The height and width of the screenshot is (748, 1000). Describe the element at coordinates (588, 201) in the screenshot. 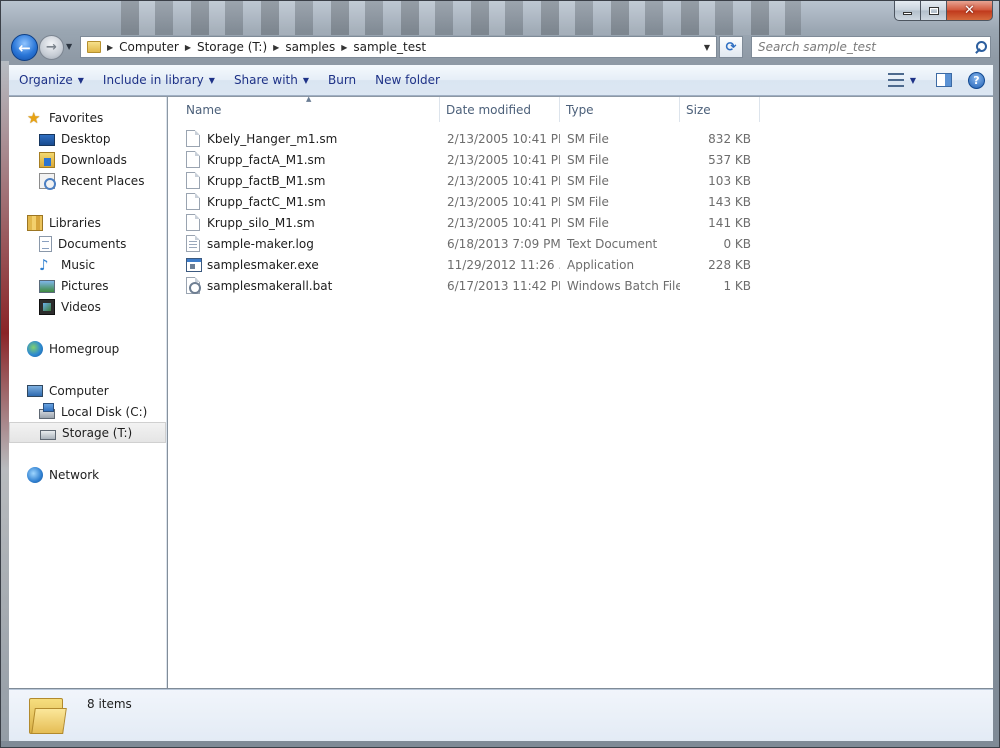

I see `file-type: SM File` at that location.